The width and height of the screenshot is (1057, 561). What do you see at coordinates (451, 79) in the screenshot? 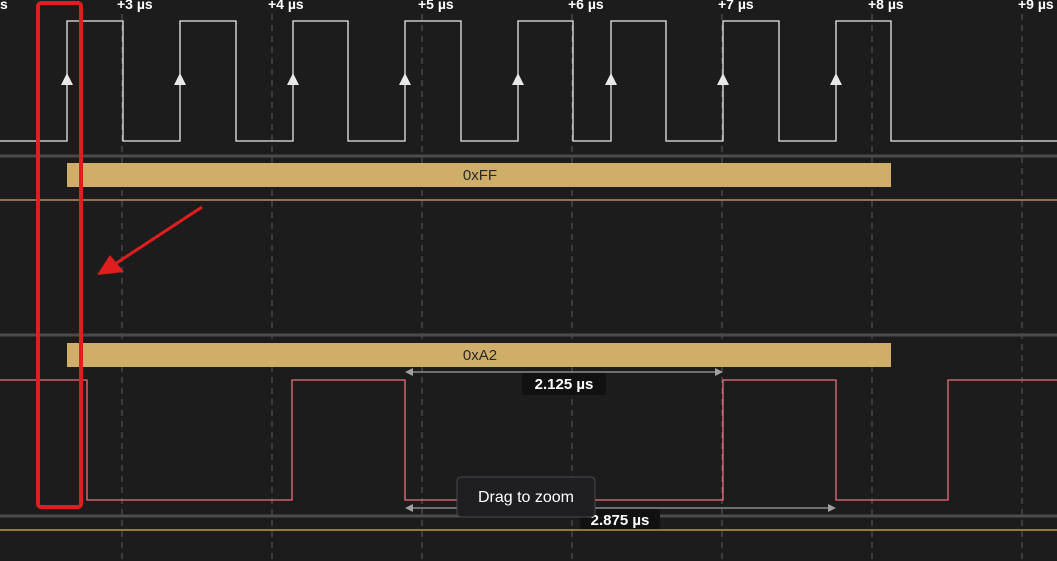
I see `rising-edge-markers` at bounding box center [451, 79].